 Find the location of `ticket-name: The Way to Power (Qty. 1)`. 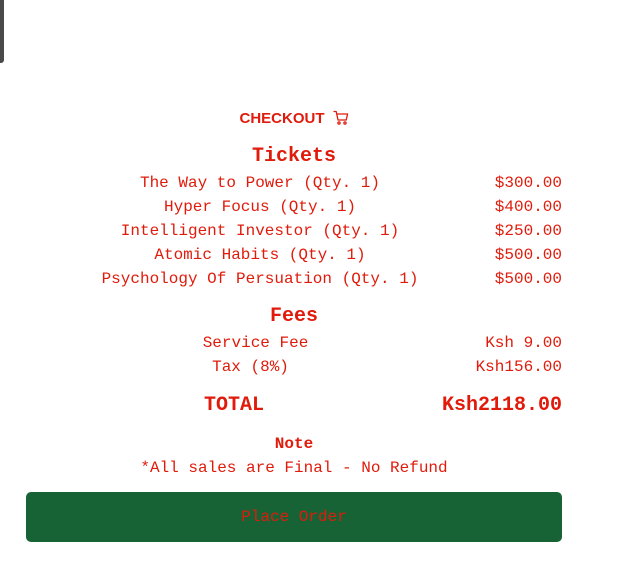

ticket-name: The Way to Power (Qty. 1) is located at coordinates (260, 183).